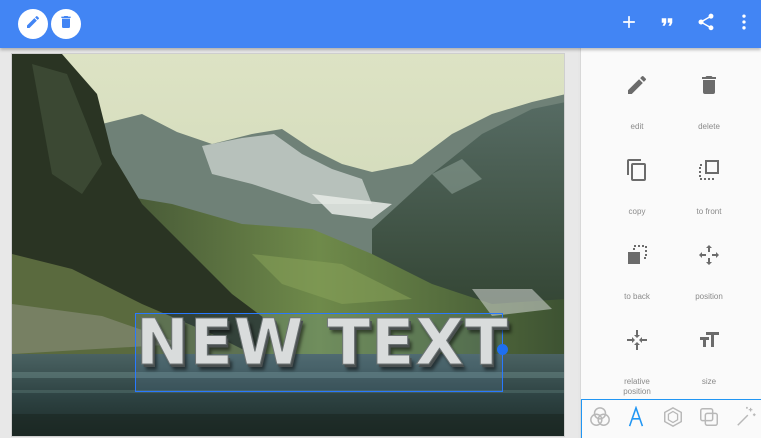  Describe the element at coordinates (709, 381) in the screenshot. I see `tool-label: size` at that location.